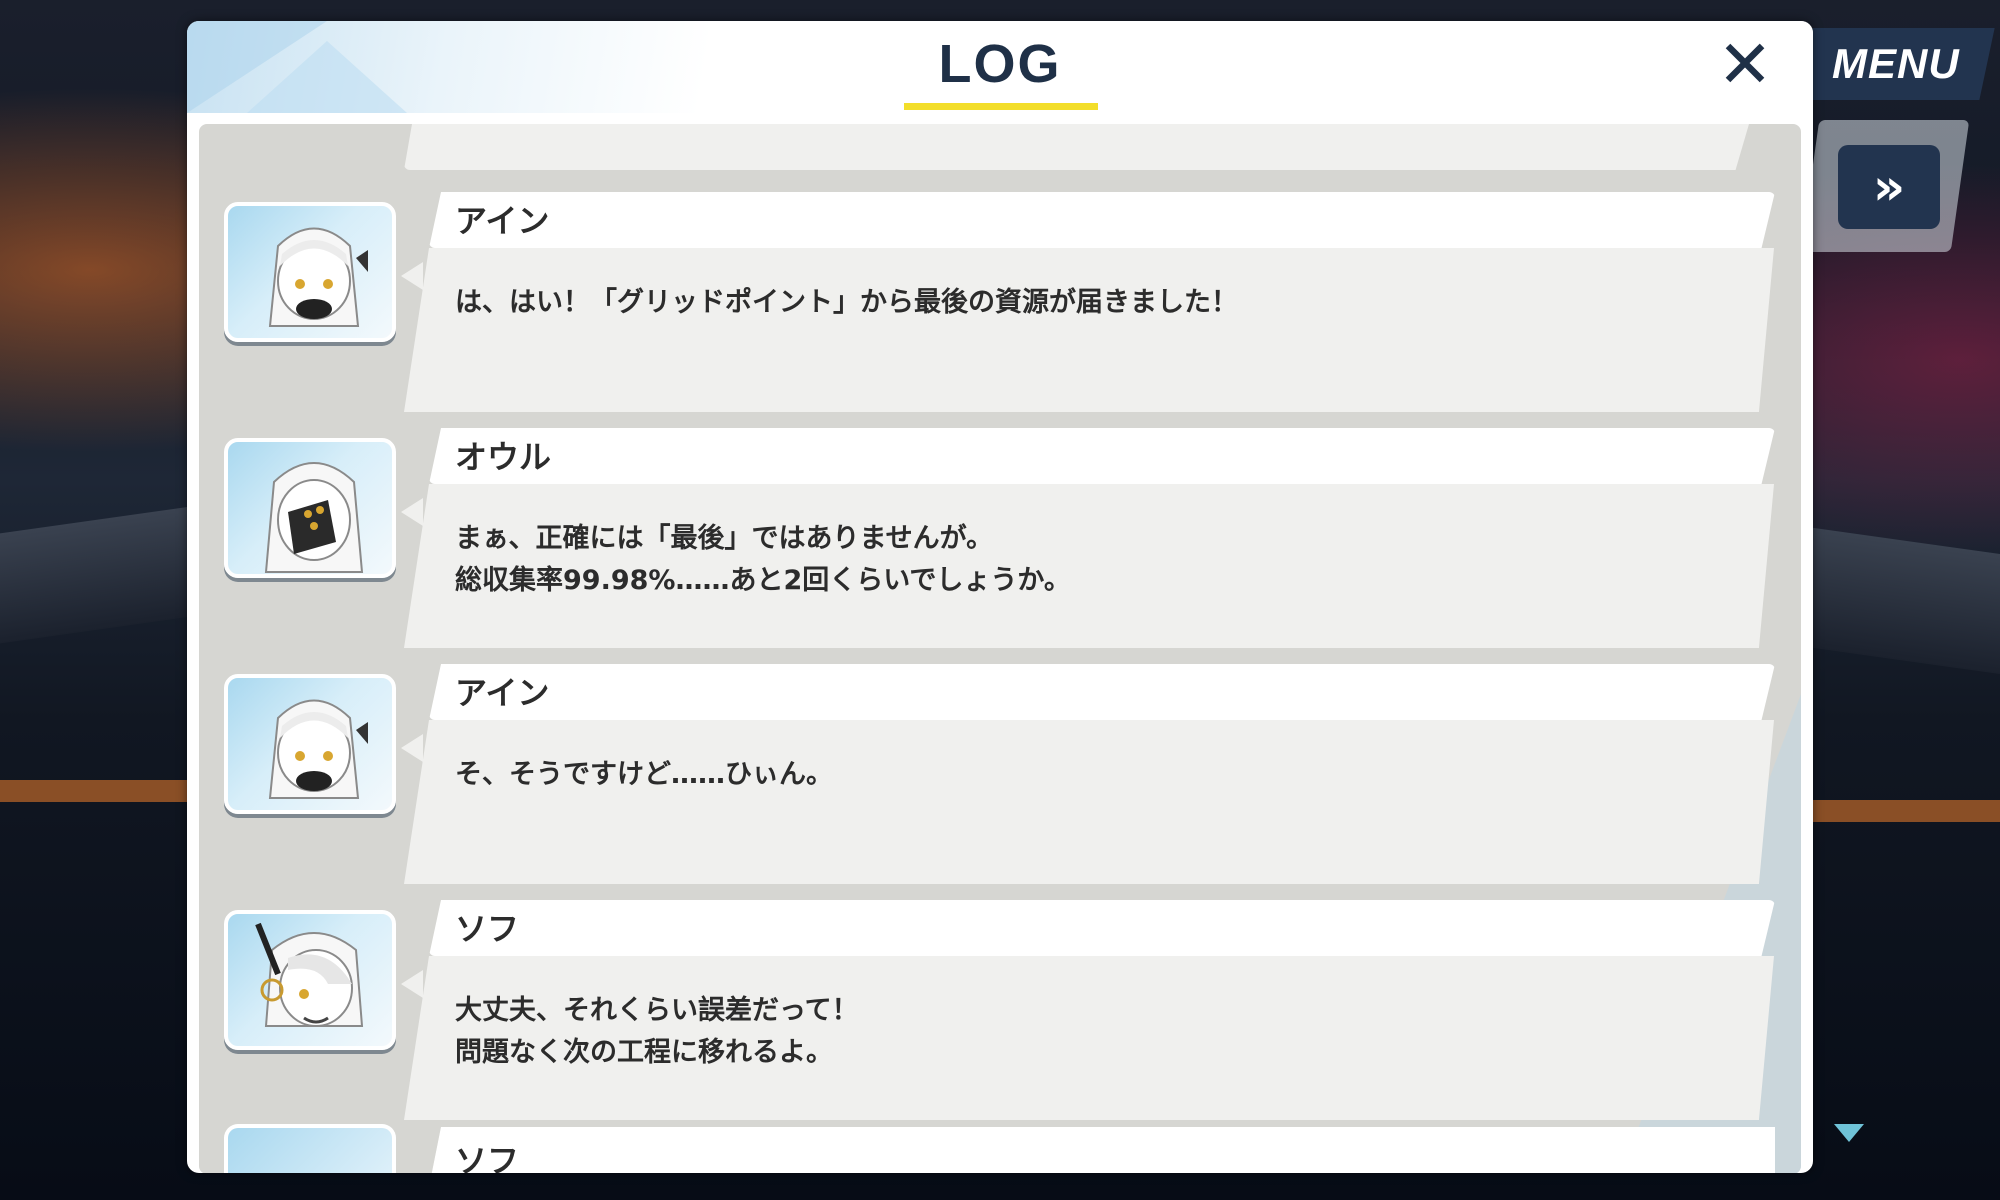 Image resolution: width=2000 pixels, height=1200 pixels. I want to click on dialogue-line: まぁ、正確には「最後」ではありませんが。, so click(724, 538).